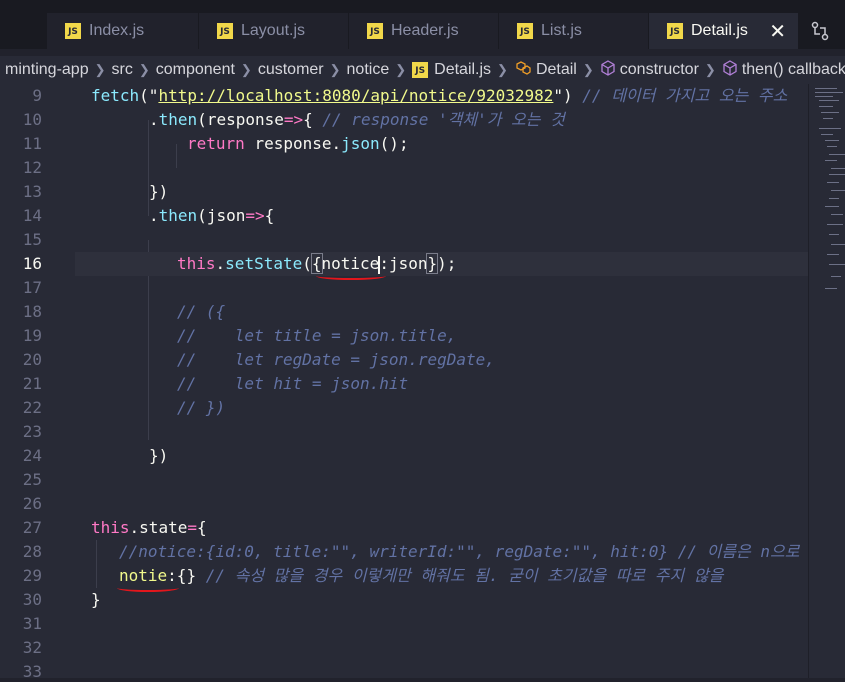 The width and height of the screenshot is (845, 682). Describe the element at coordinates (258, 359) in the screenshot. I see `code-line: 20// let regDate = json.regDate,` at that location.